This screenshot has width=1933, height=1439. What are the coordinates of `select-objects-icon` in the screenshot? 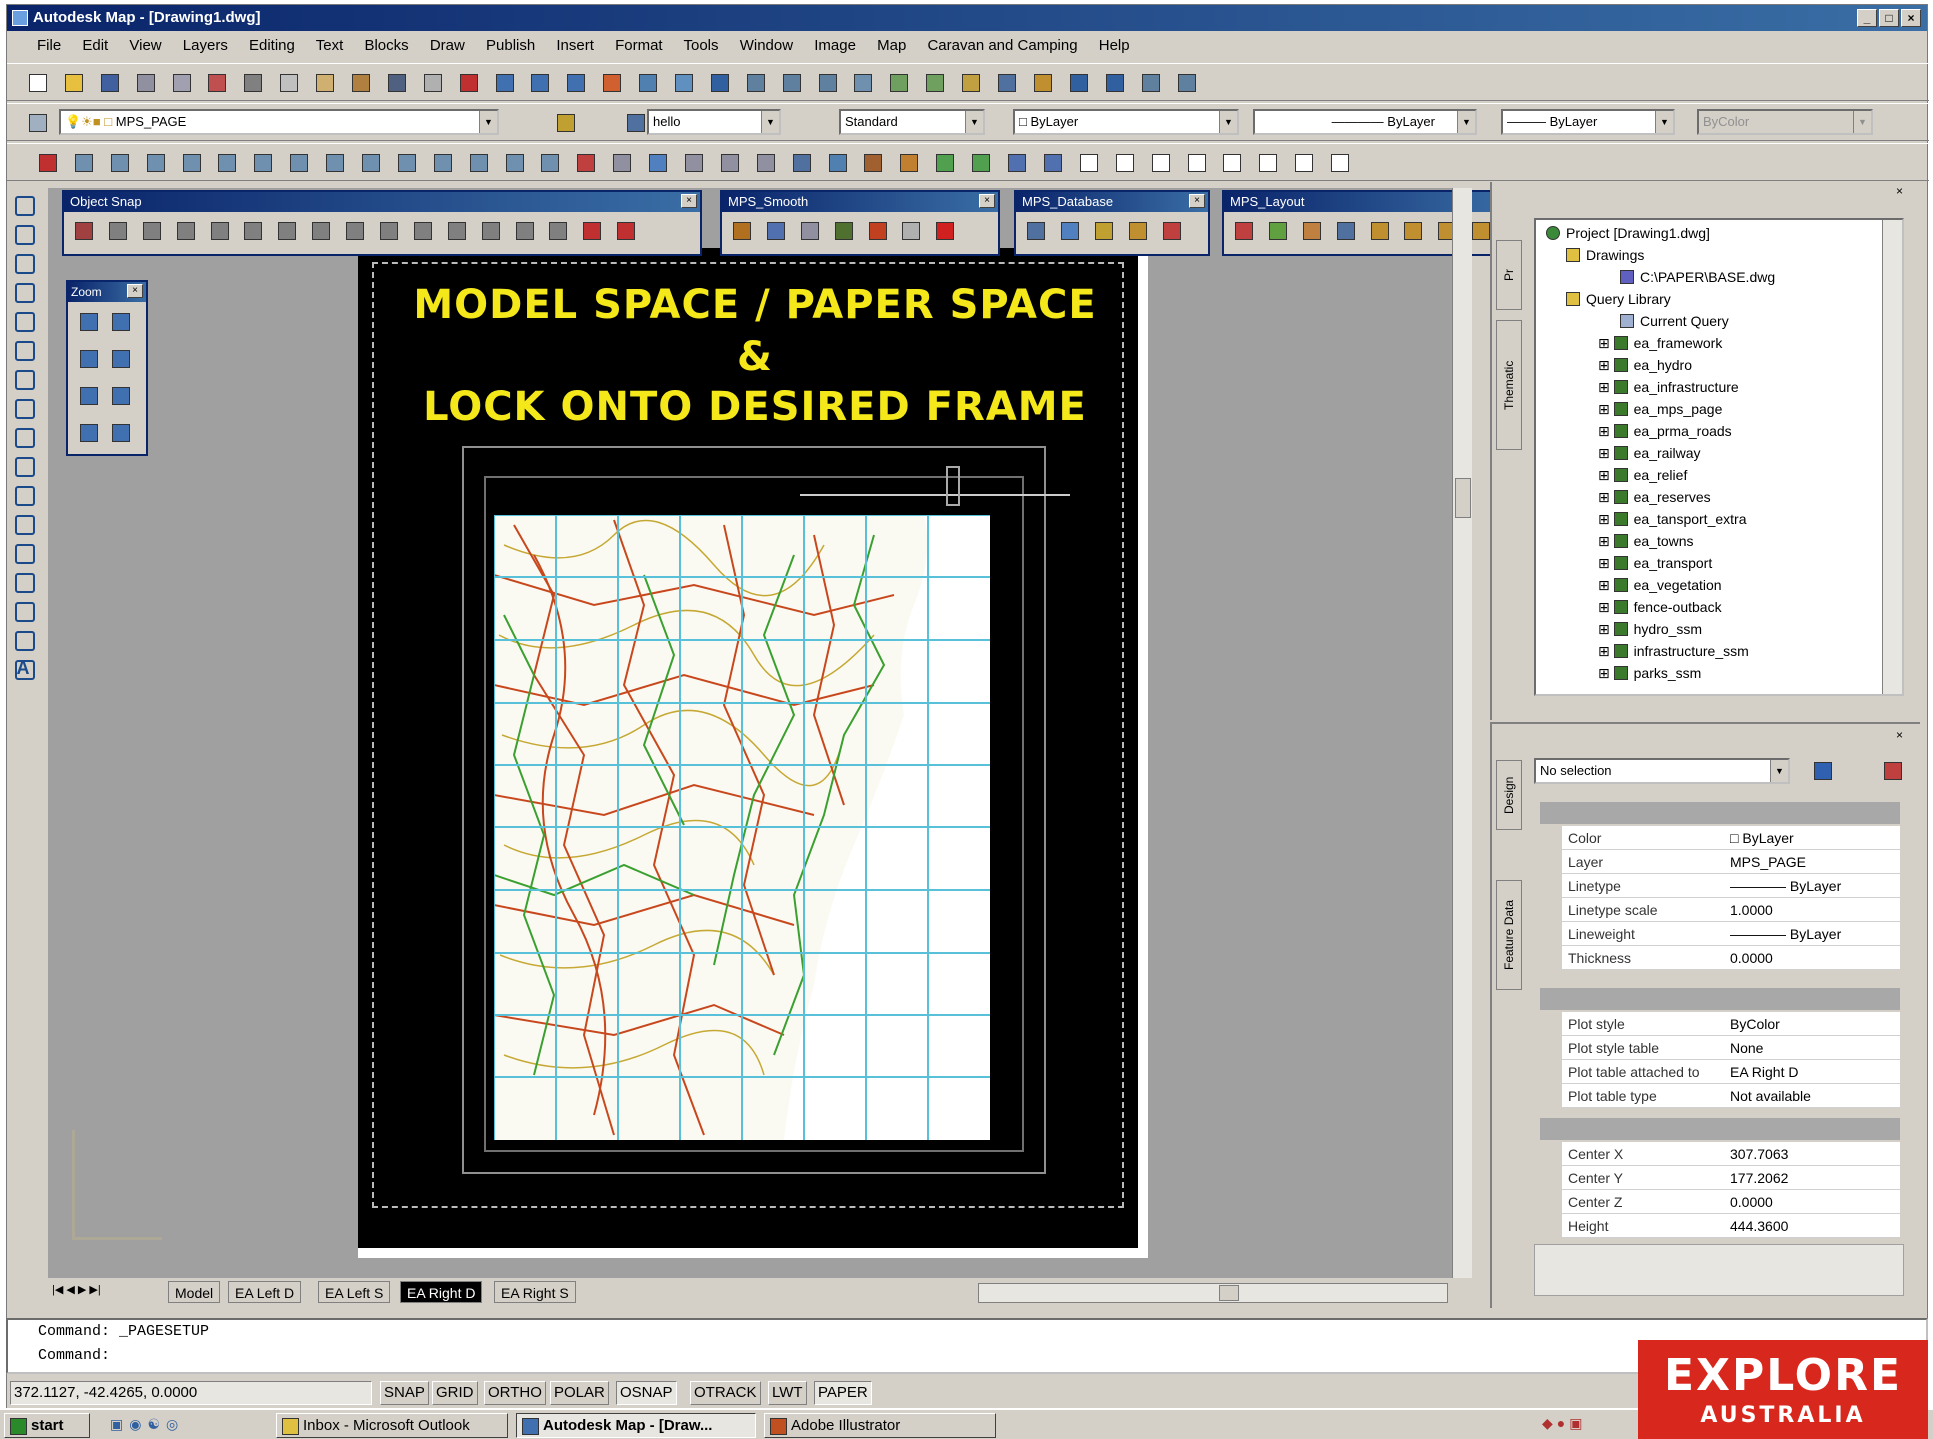 It's located at (1892, 770).